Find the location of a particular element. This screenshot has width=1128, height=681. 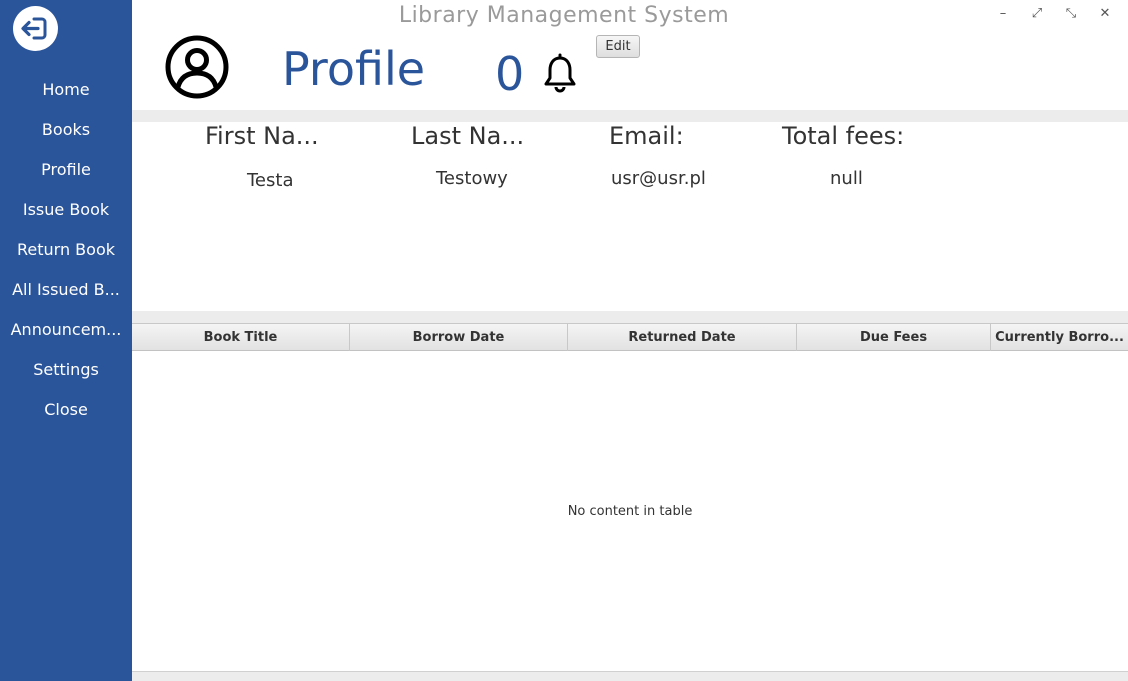

close-window-button: ✕ is located at coordinates (1105, 13).